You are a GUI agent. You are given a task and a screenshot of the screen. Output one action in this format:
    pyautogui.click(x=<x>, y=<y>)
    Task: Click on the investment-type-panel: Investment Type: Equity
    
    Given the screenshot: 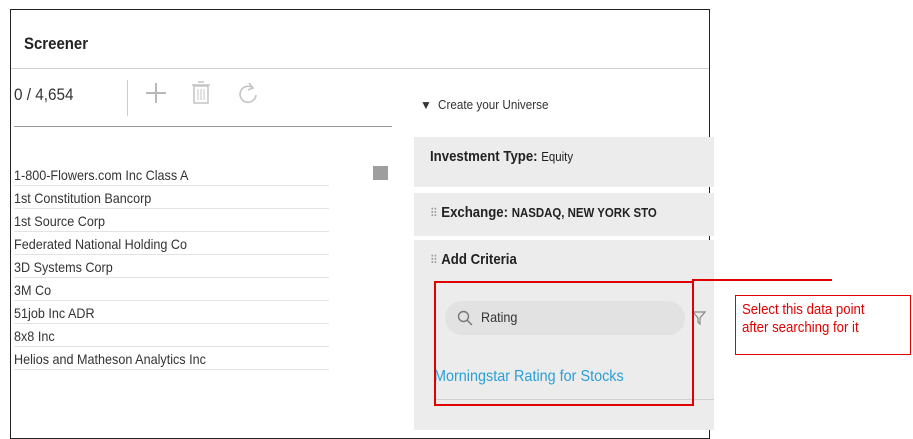 What is the action you would take?
    pyautogui.click(x=564, y=162)
    